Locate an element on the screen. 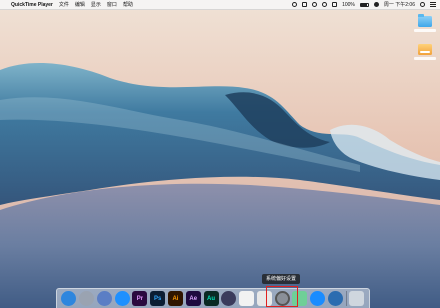 The image size is (440, 308). desktop-drive-icon is located at coordinates (425, 52).